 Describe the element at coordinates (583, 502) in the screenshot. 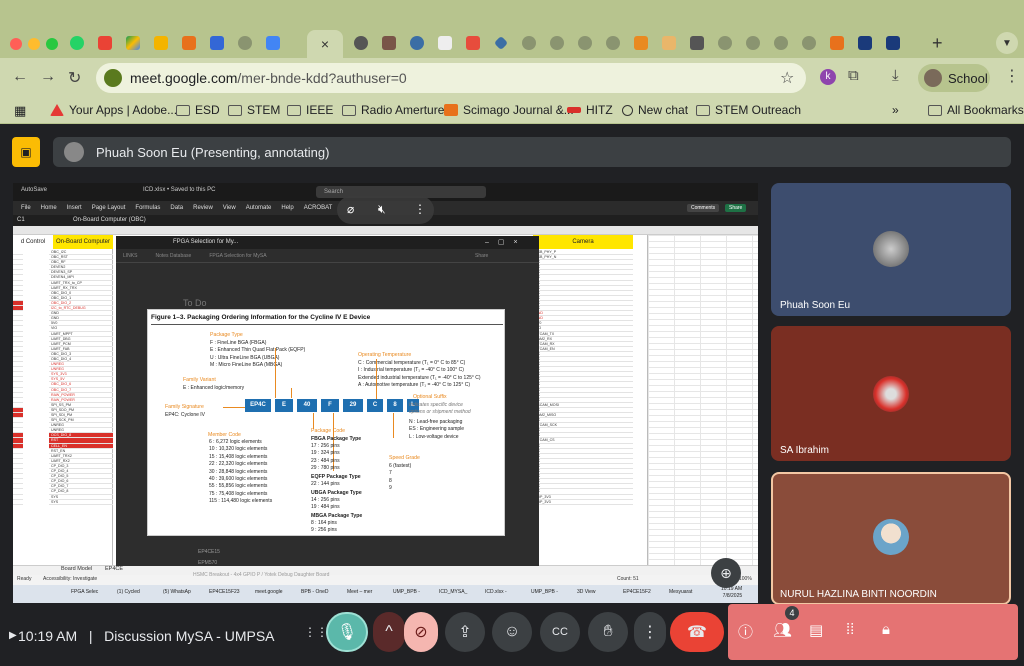

I see `cell: SUP_3V3` at that location.